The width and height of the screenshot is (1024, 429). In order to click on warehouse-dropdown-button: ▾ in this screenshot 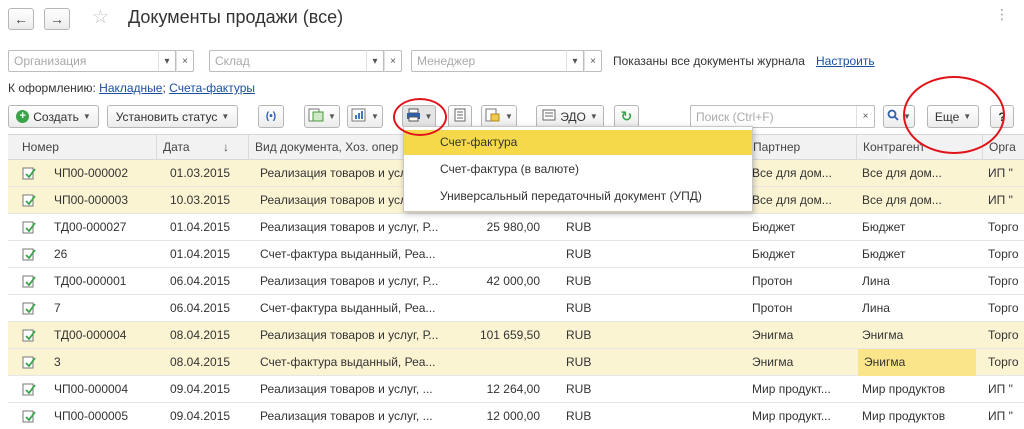, I will do `click(375, 61)`.